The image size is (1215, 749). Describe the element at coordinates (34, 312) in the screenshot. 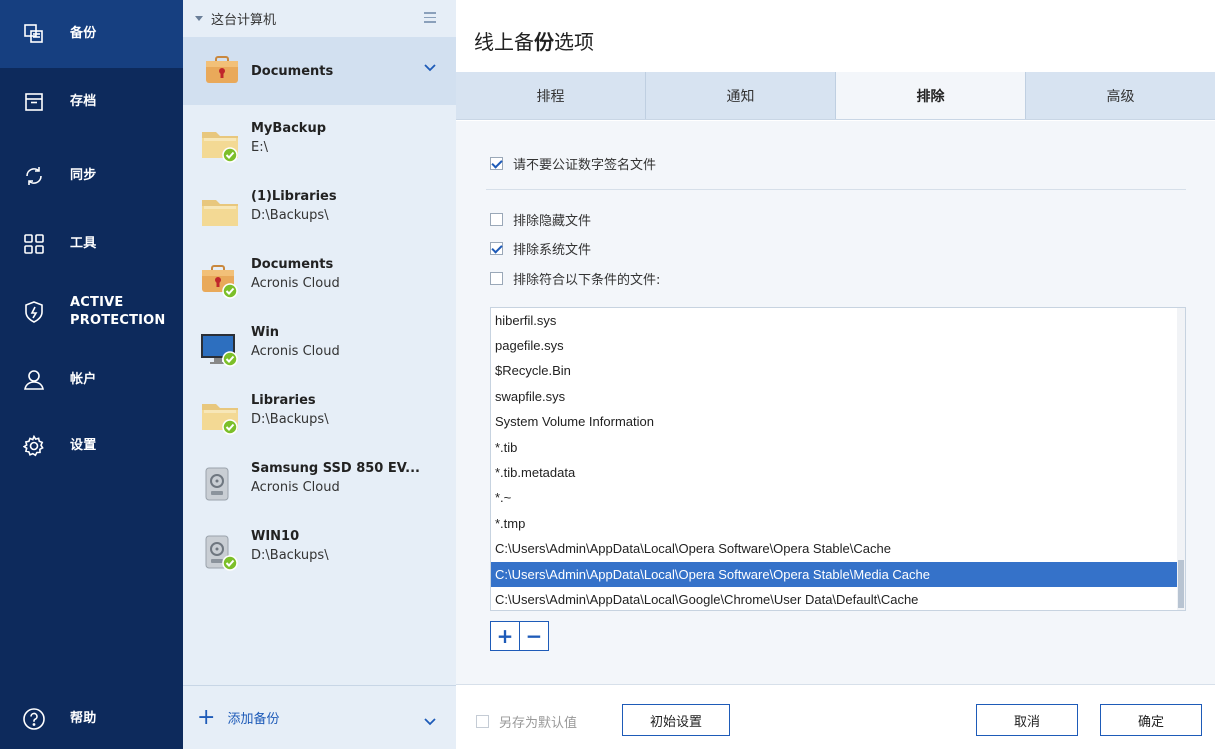

I see `shield-icon` at that location.